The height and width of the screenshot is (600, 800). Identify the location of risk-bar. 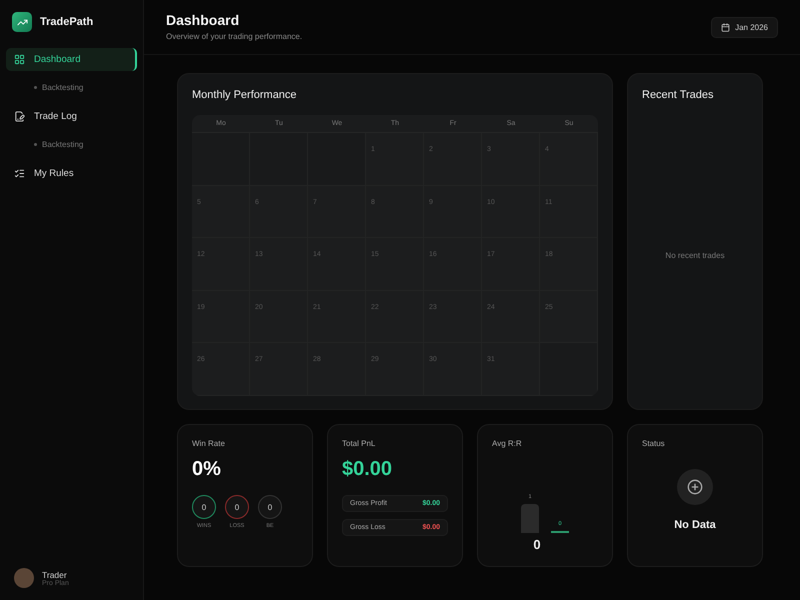
(530, 518).